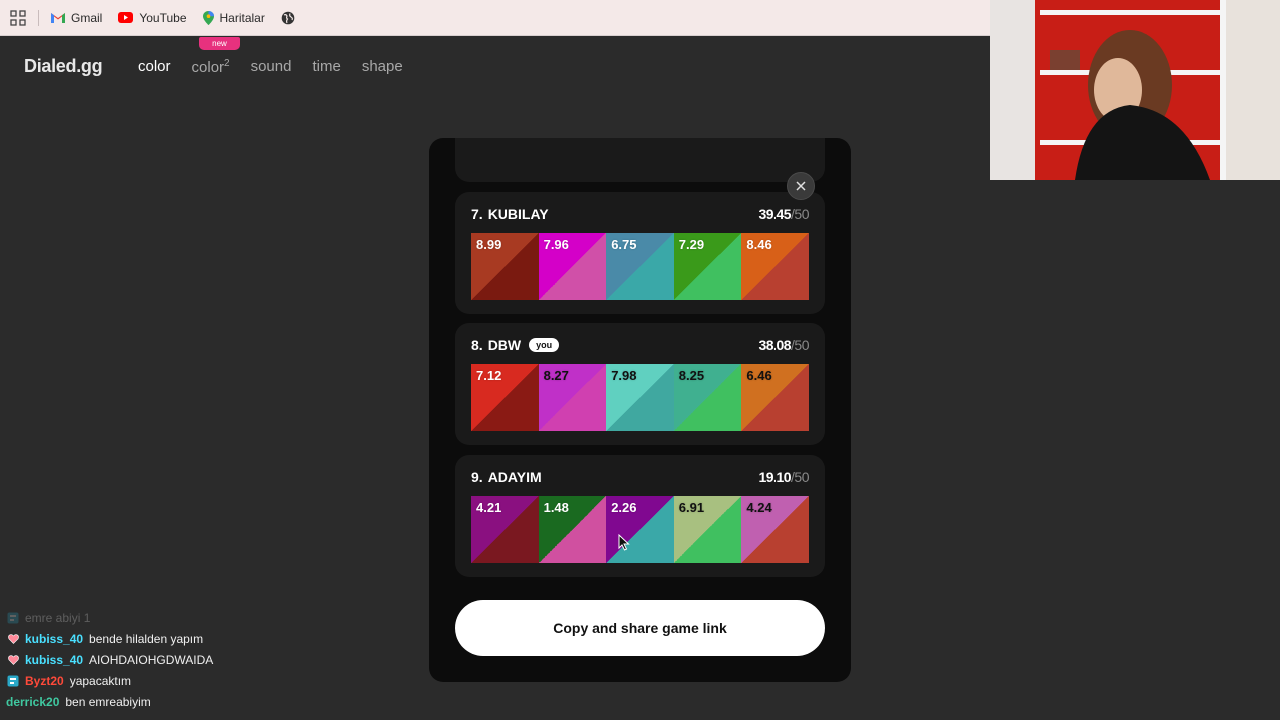 This screenshot has height=720, width=1280. What do you see at coordinates (44, 681) in the screenshot?
I see `chat-username: Byzt20` at bounding box center [44, 681].